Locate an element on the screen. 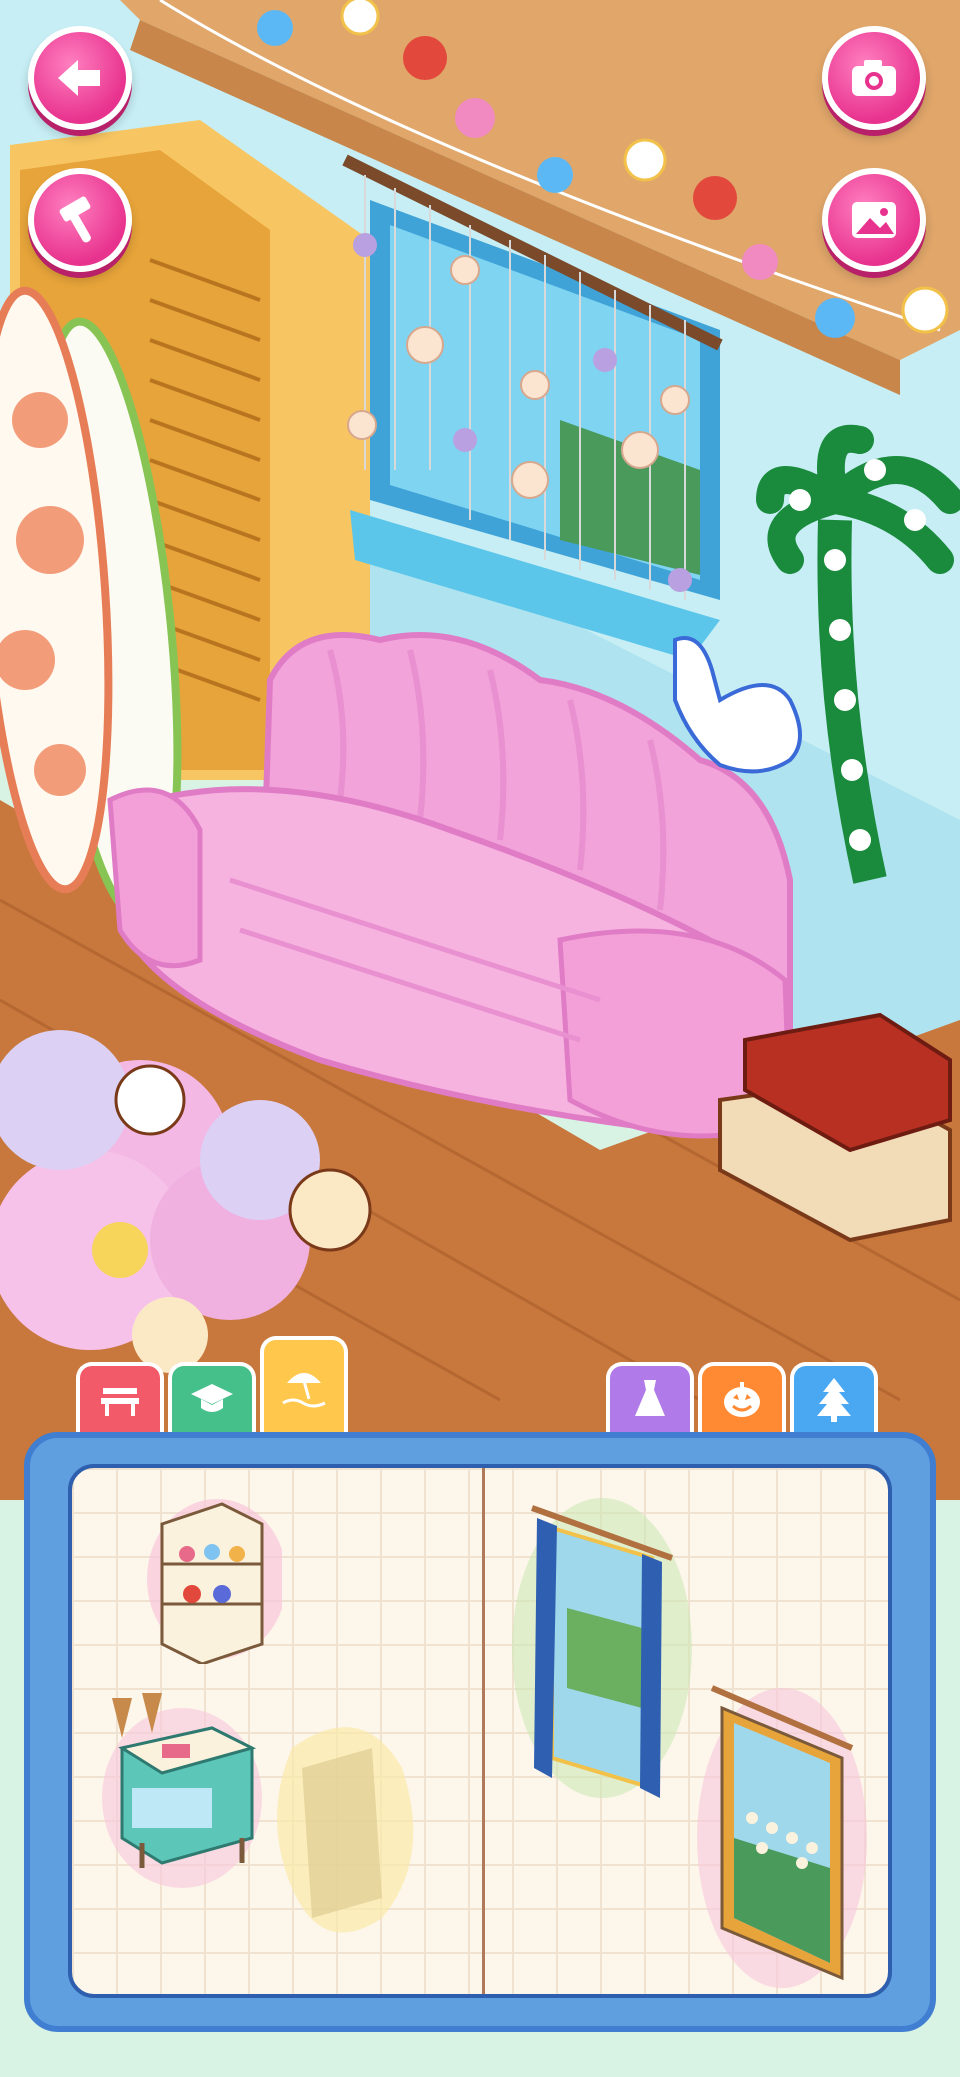  tab-christmas is located at coordinates (834, 1397).